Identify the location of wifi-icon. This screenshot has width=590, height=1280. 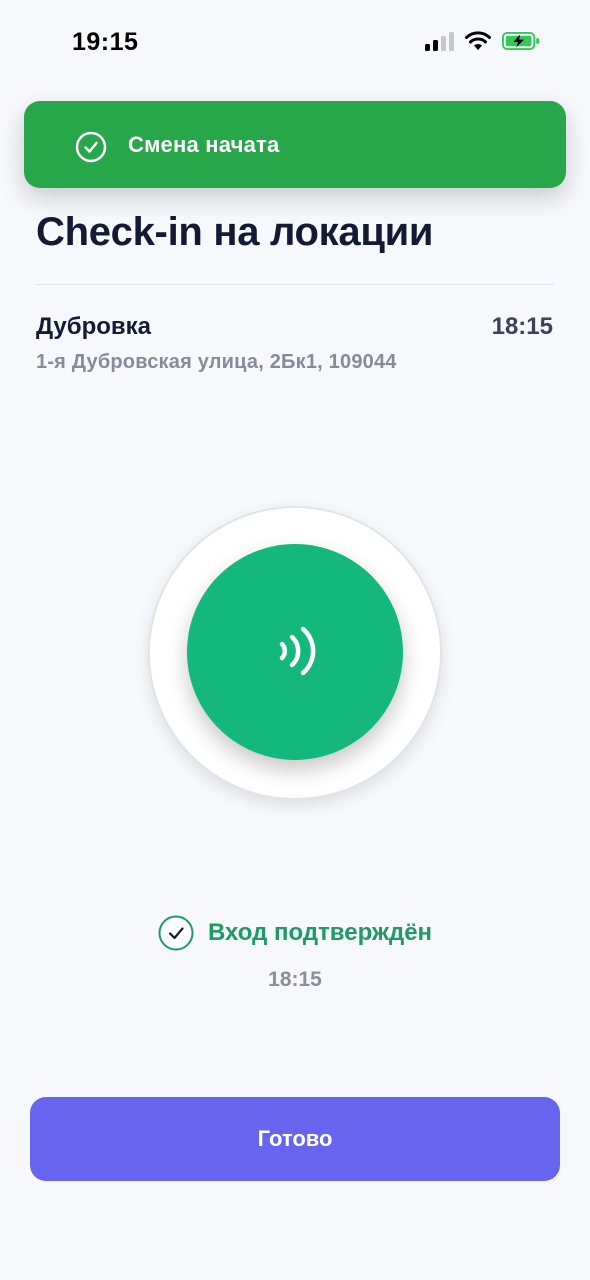
(478, 40).